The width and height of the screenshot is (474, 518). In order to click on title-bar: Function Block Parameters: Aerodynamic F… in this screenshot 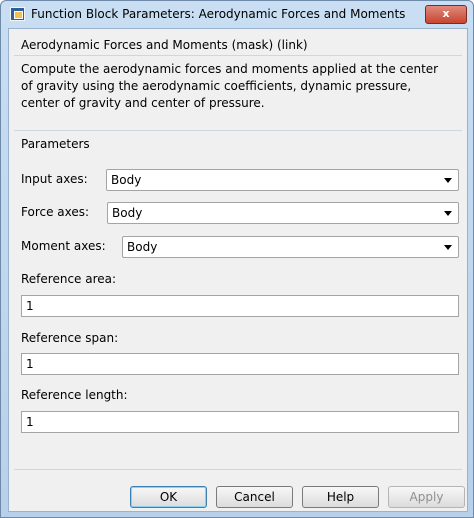, I will do `click(237, 14)`.